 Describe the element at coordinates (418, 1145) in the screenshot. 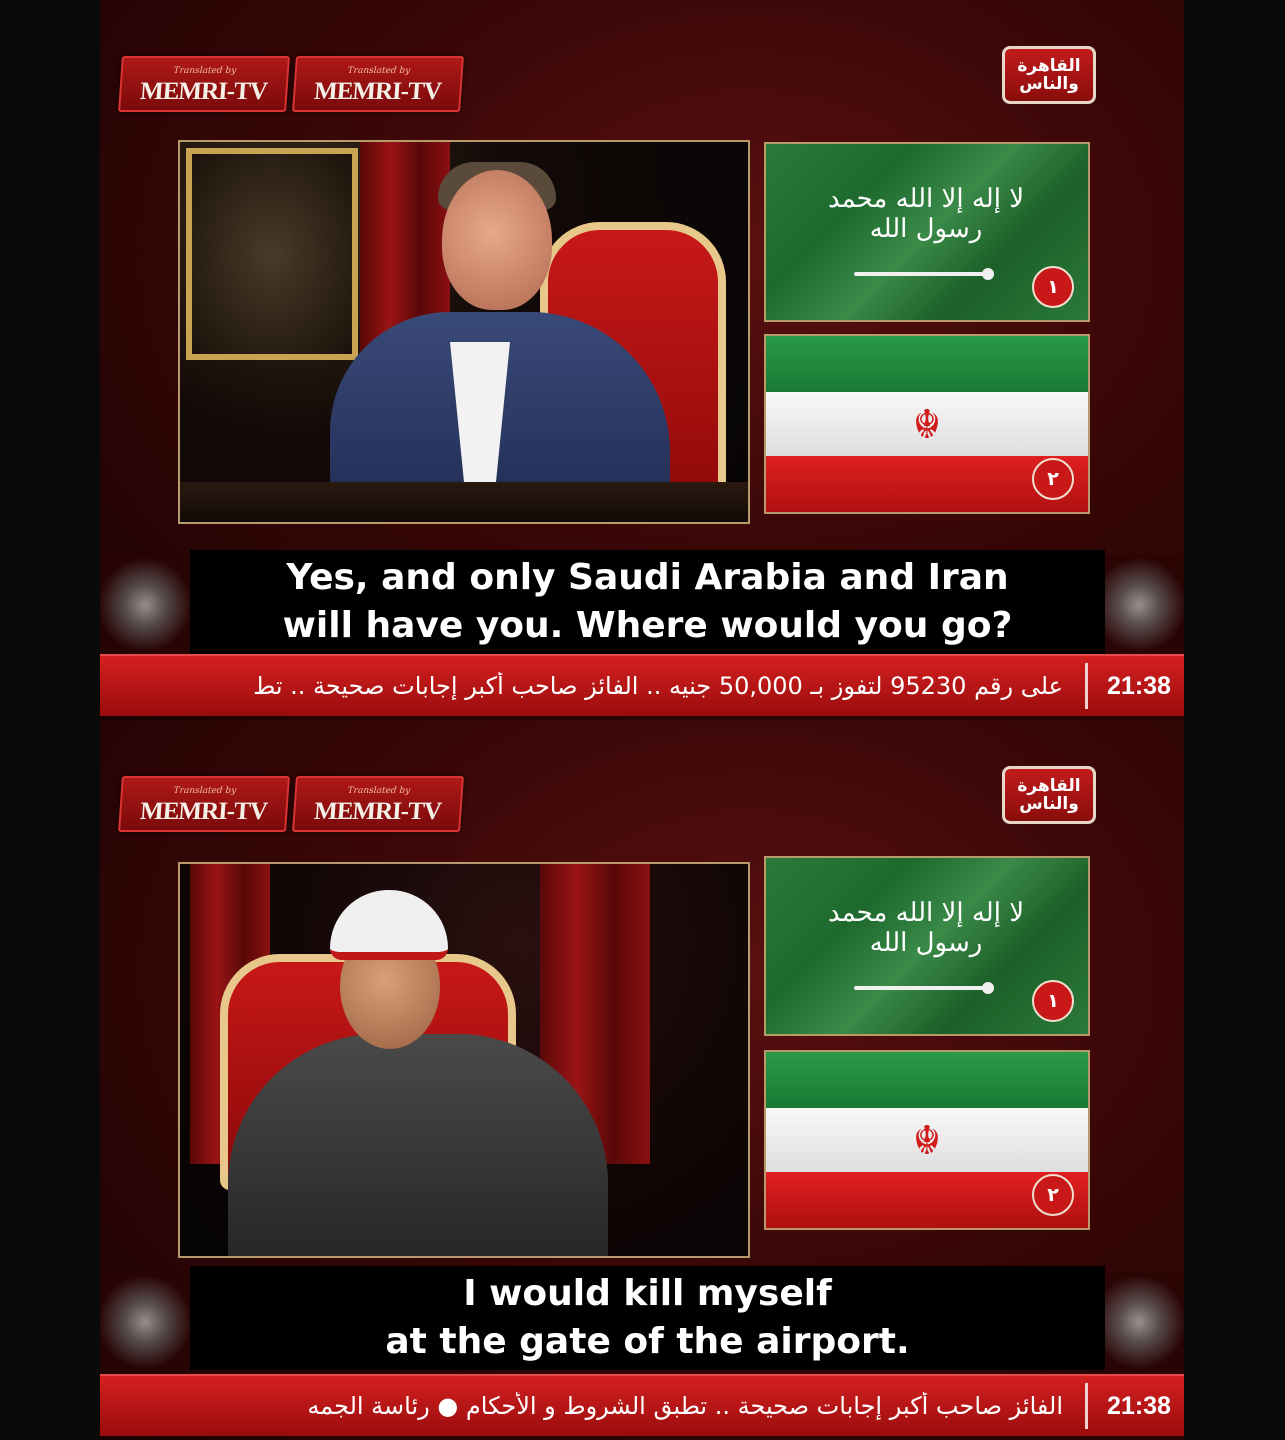

I see `guest-robe` at that location.